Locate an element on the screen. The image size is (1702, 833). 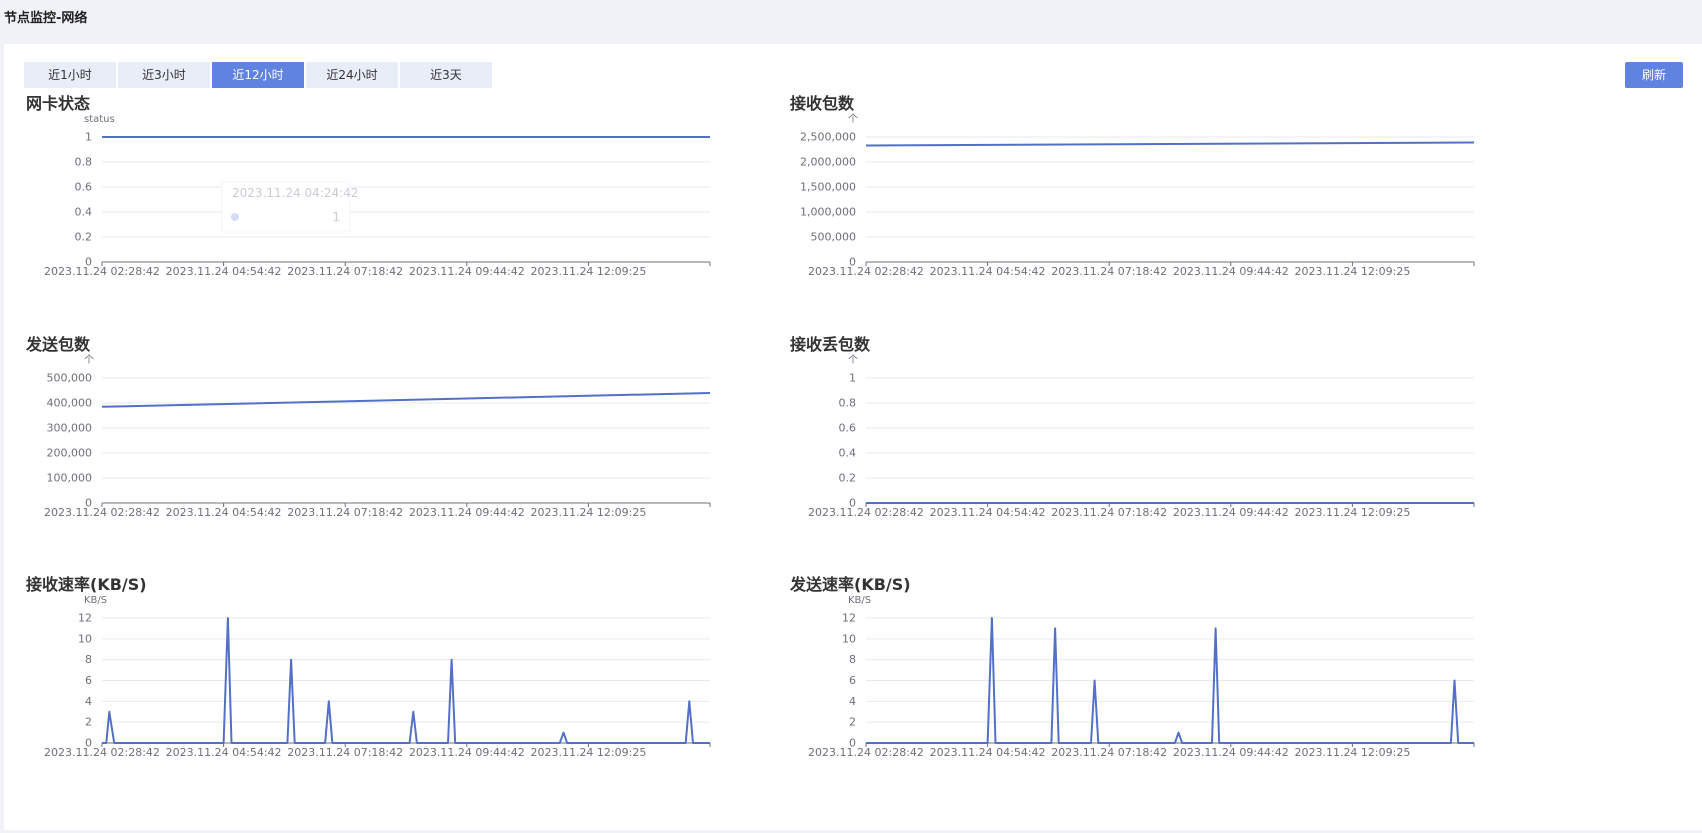
y-tick-label: 200,000 is located at coordinates (70, 453).